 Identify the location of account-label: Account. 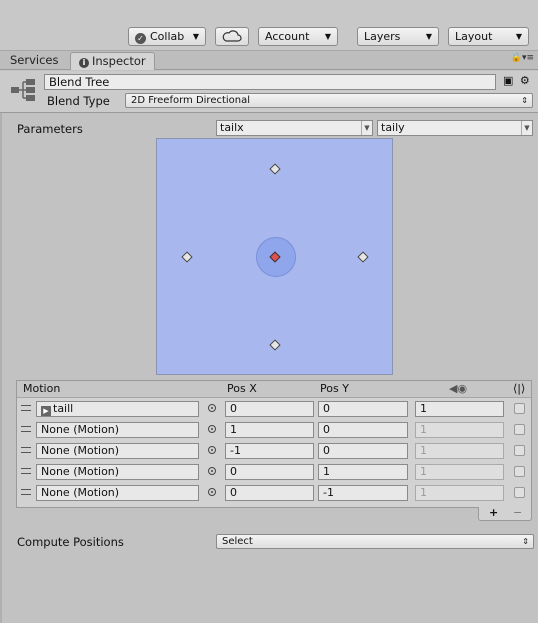
(287, 36).